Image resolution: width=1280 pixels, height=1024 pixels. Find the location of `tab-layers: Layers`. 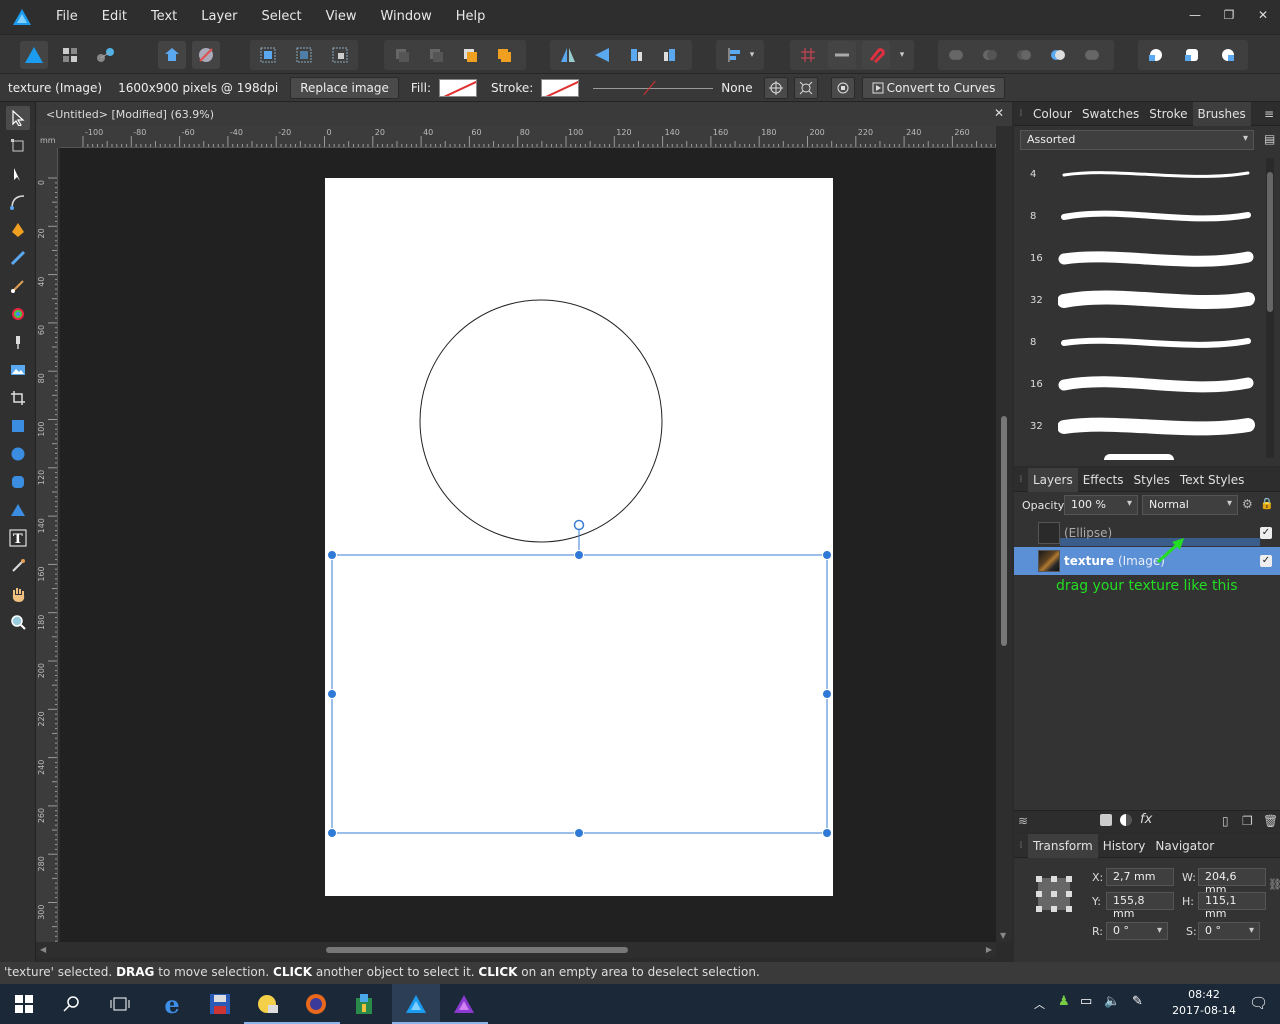

tab-layers: Layers is located at coordinates (1053, 479).